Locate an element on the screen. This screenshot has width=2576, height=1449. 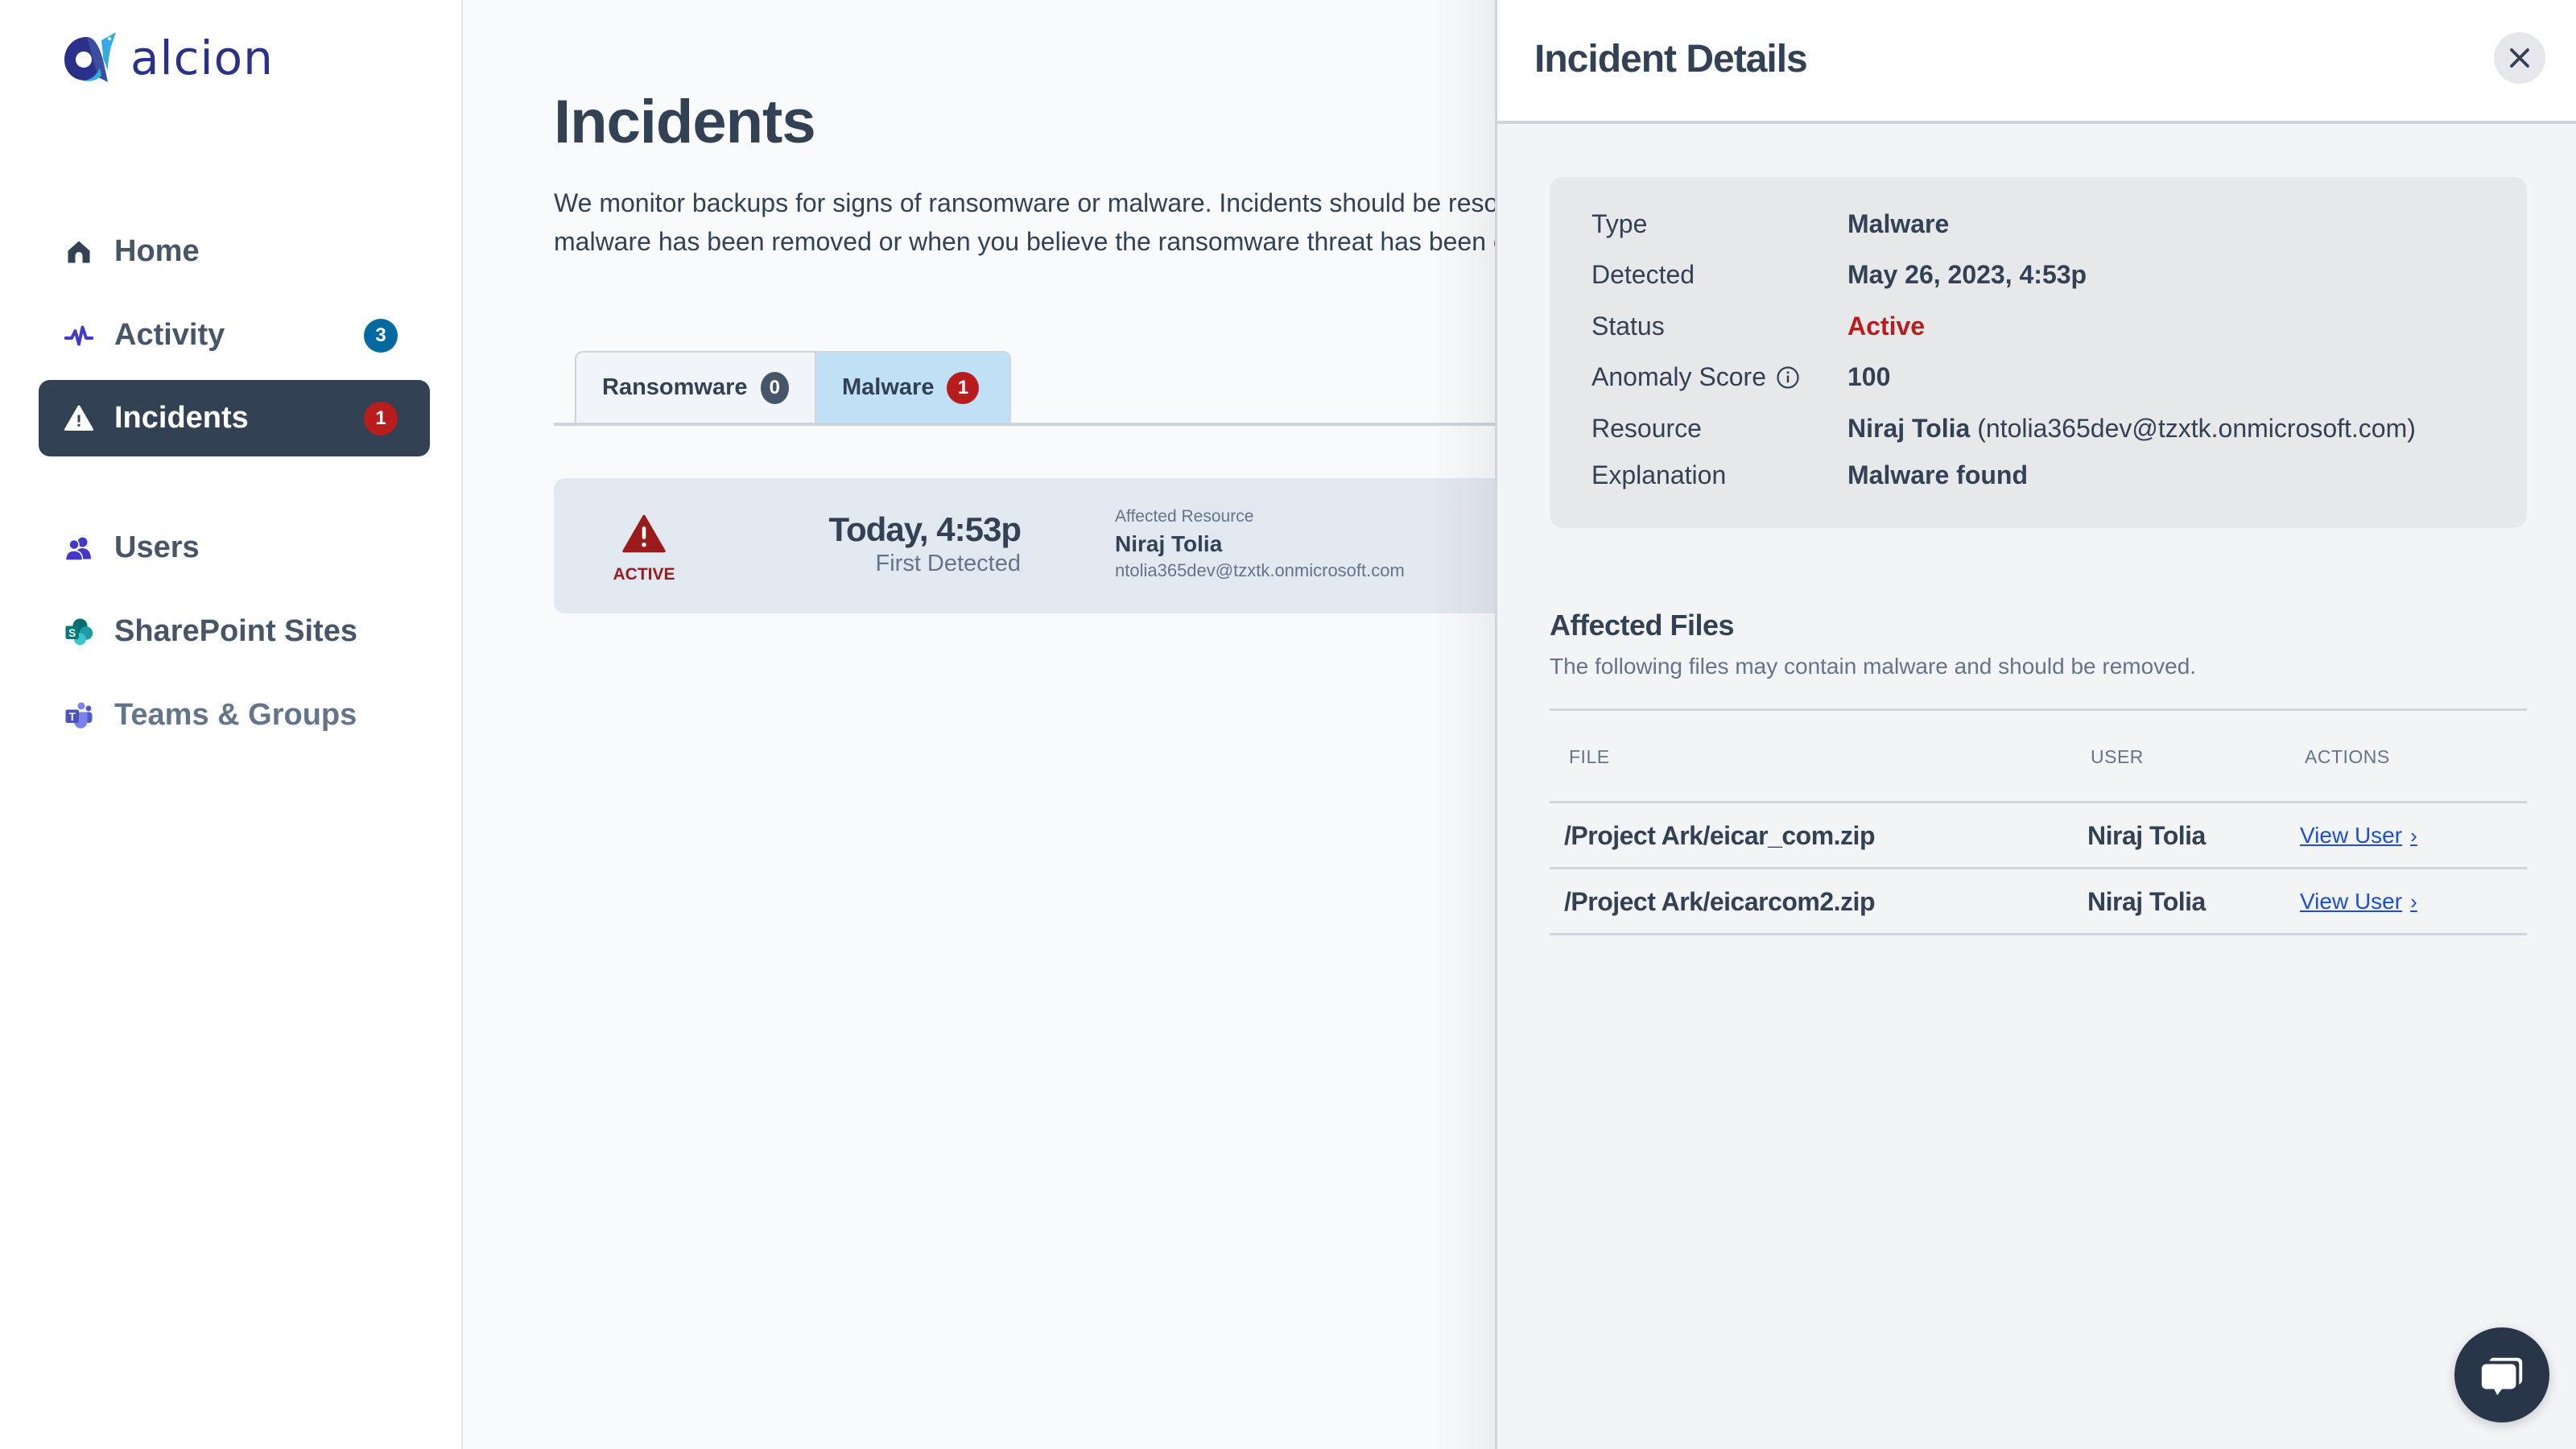
sidebar-item-label: SharePoint Sites is located at coordinates (235, 631).